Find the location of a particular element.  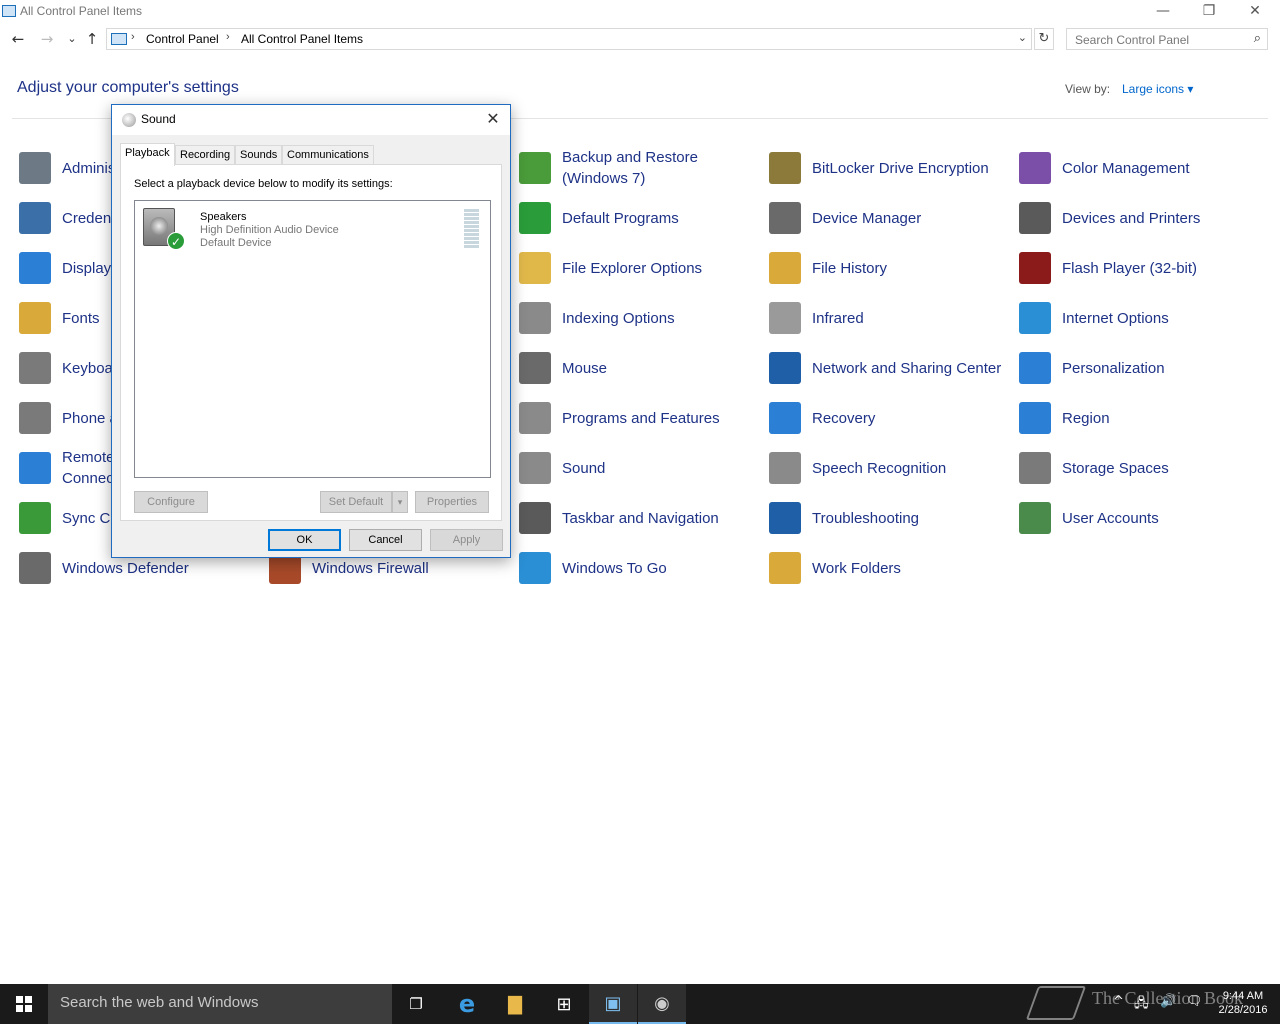

control-panel-item: File Explorer Options is located at coordinates (644, 268).